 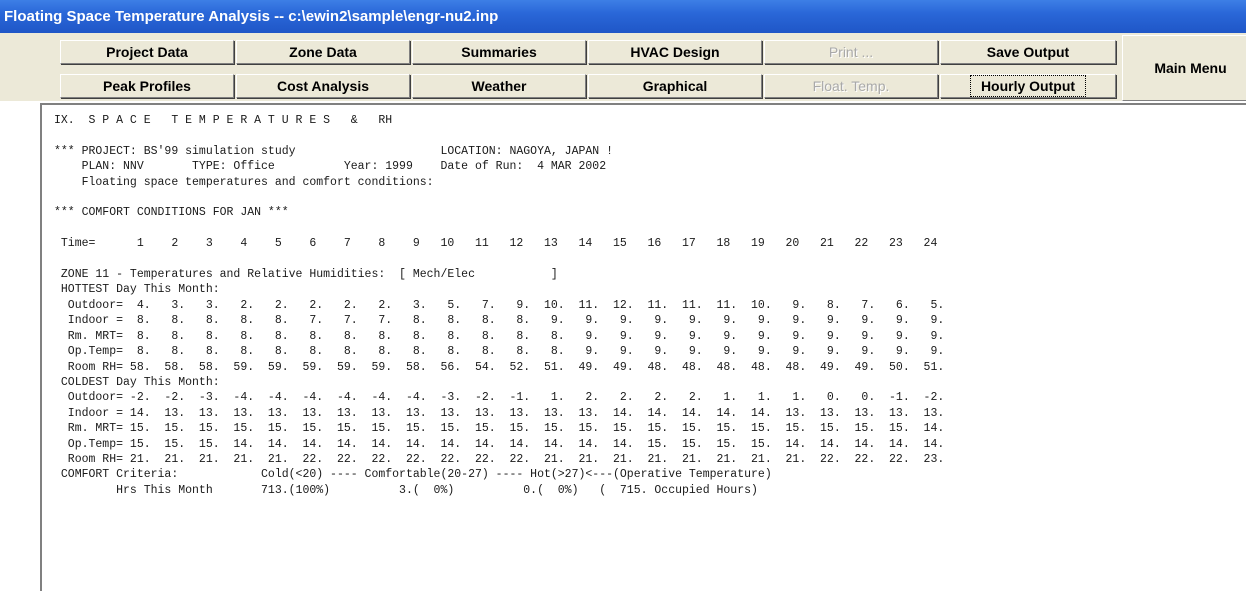 I want to click on hourly-output-button: Hourly Output, so click(x=1028, y=86).